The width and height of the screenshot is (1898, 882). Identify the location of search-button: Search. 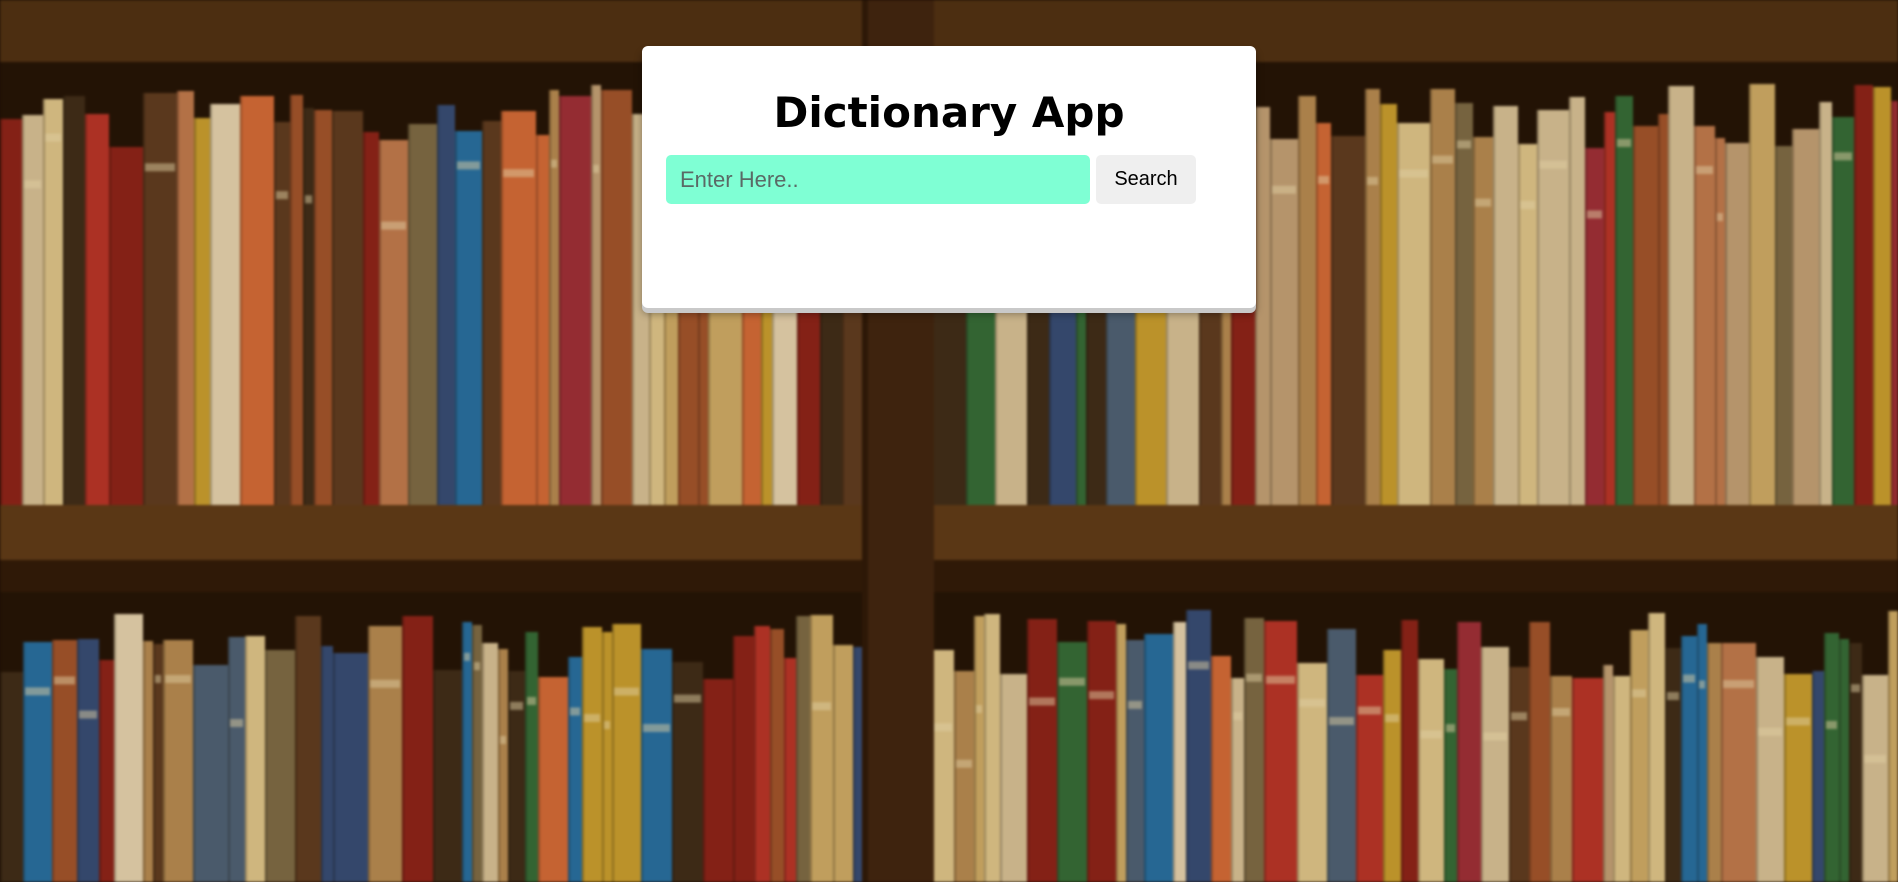
(1146, 179).